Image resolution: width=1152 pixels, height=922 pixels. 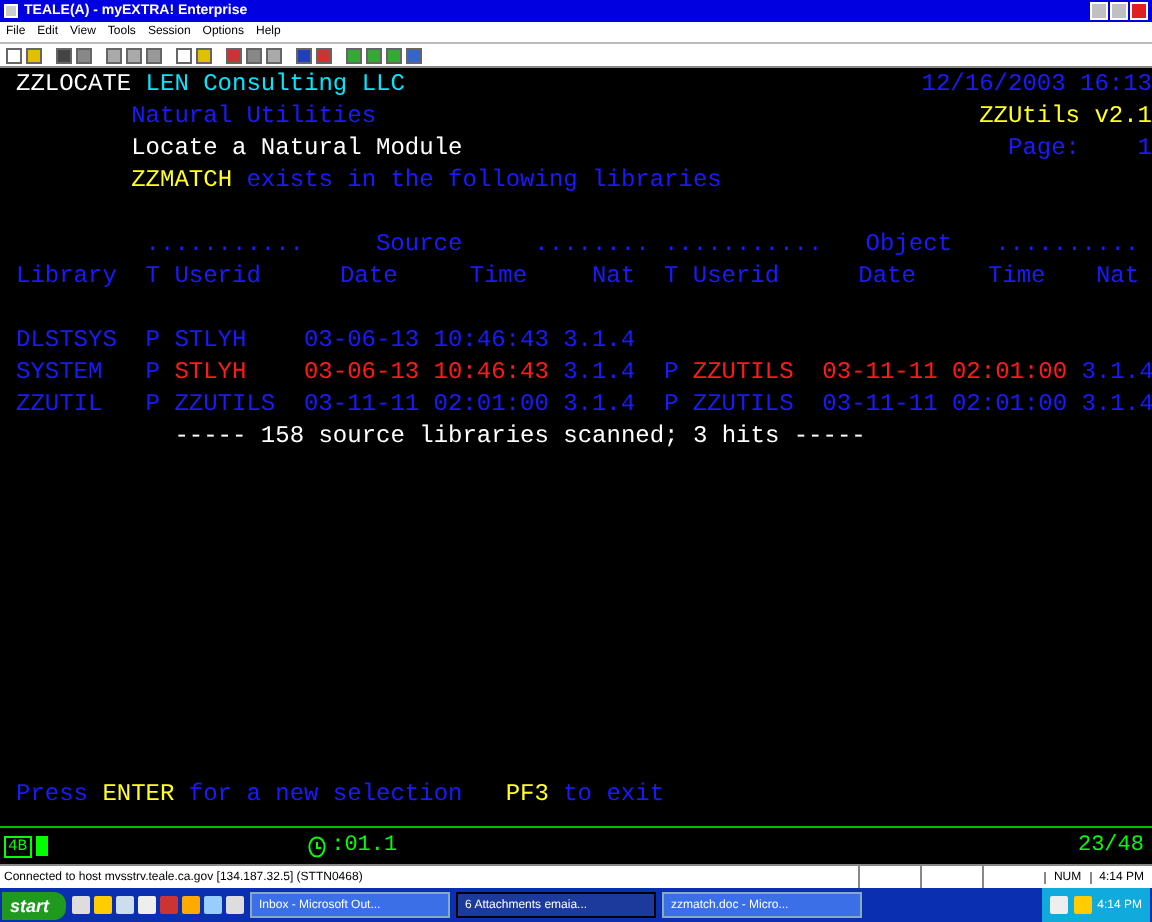 I want to click on timer-icon, so click(x=316, y=846).